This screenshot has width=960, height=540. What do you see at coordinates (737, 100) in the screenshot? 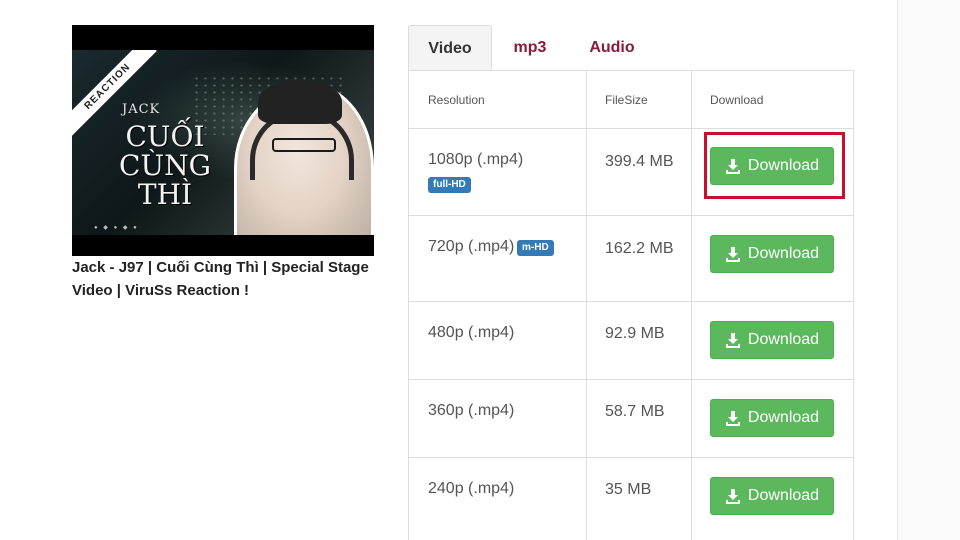
I see `header-download: Download` at bounding box center [737, 100].